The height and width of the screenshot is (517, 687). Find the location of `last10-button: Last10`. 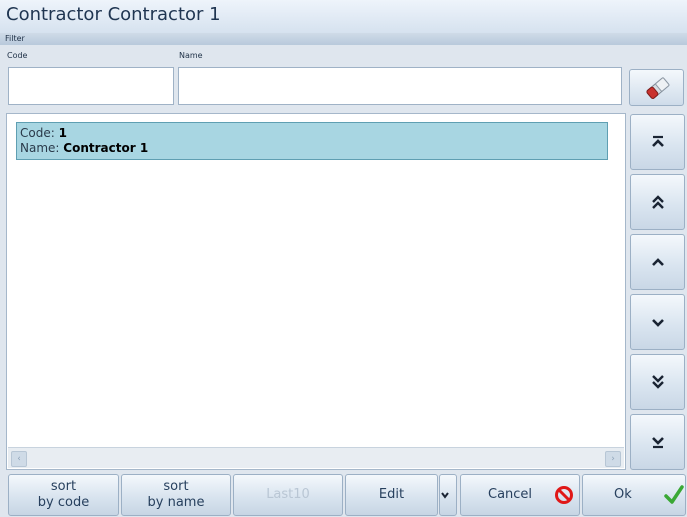

last10-button: Last10 is located at coordinates (288, 495).